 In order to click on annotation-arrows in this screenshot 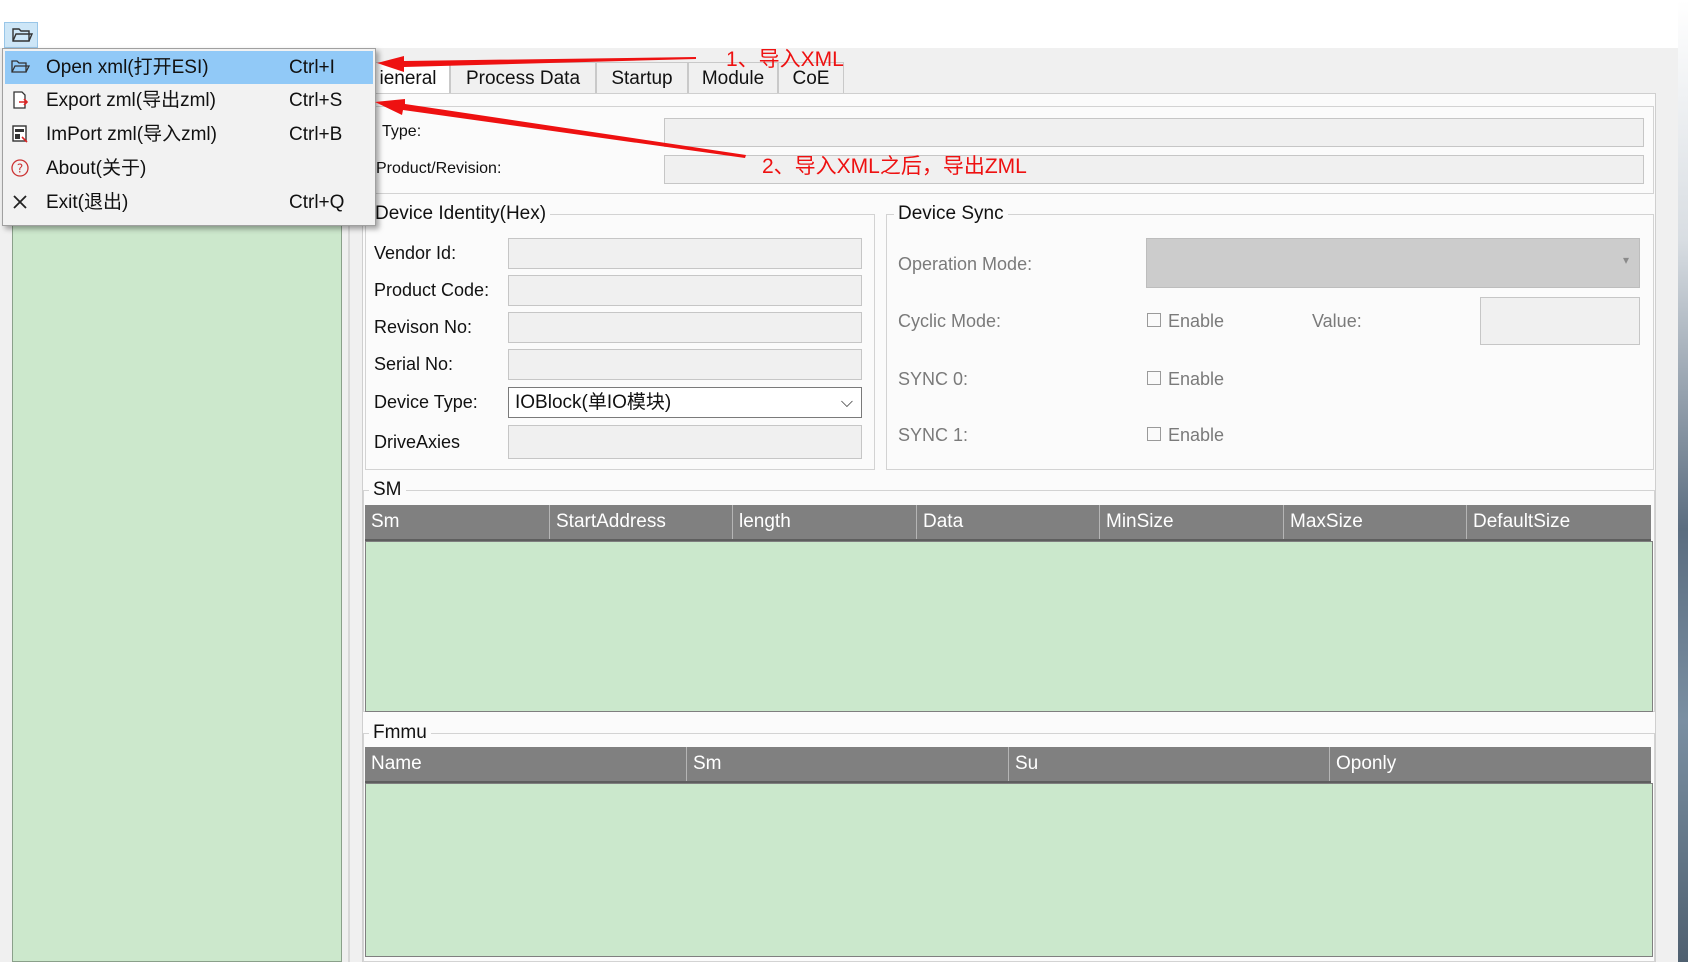, I will do `click(560, 107)`.